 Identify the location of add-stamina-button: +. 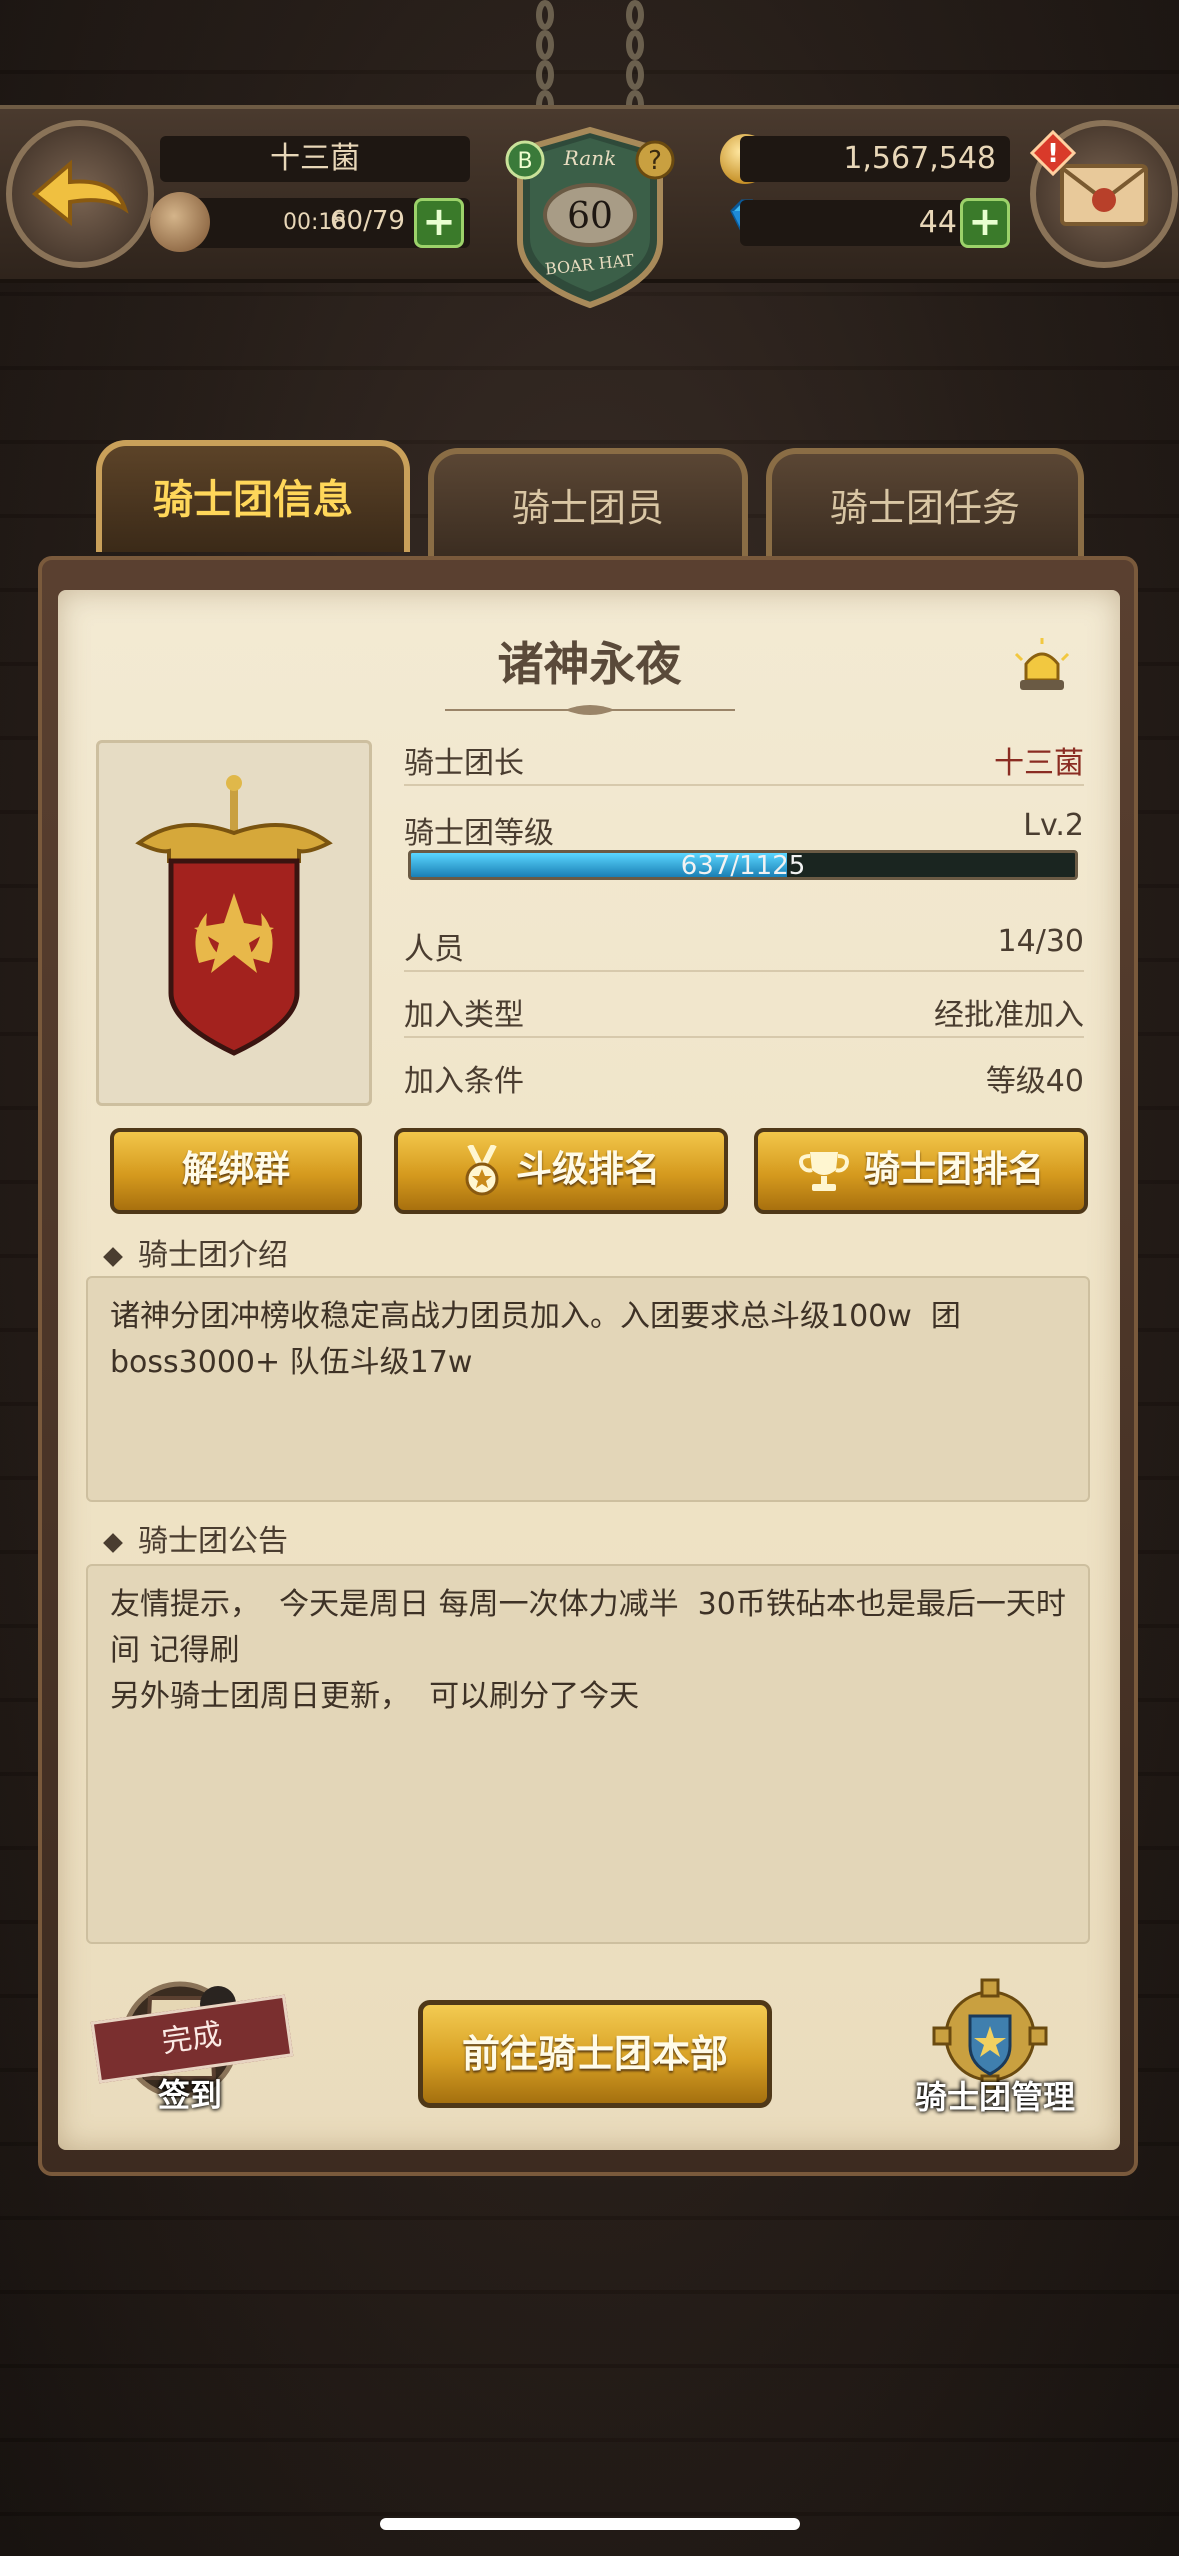
(439, 223).